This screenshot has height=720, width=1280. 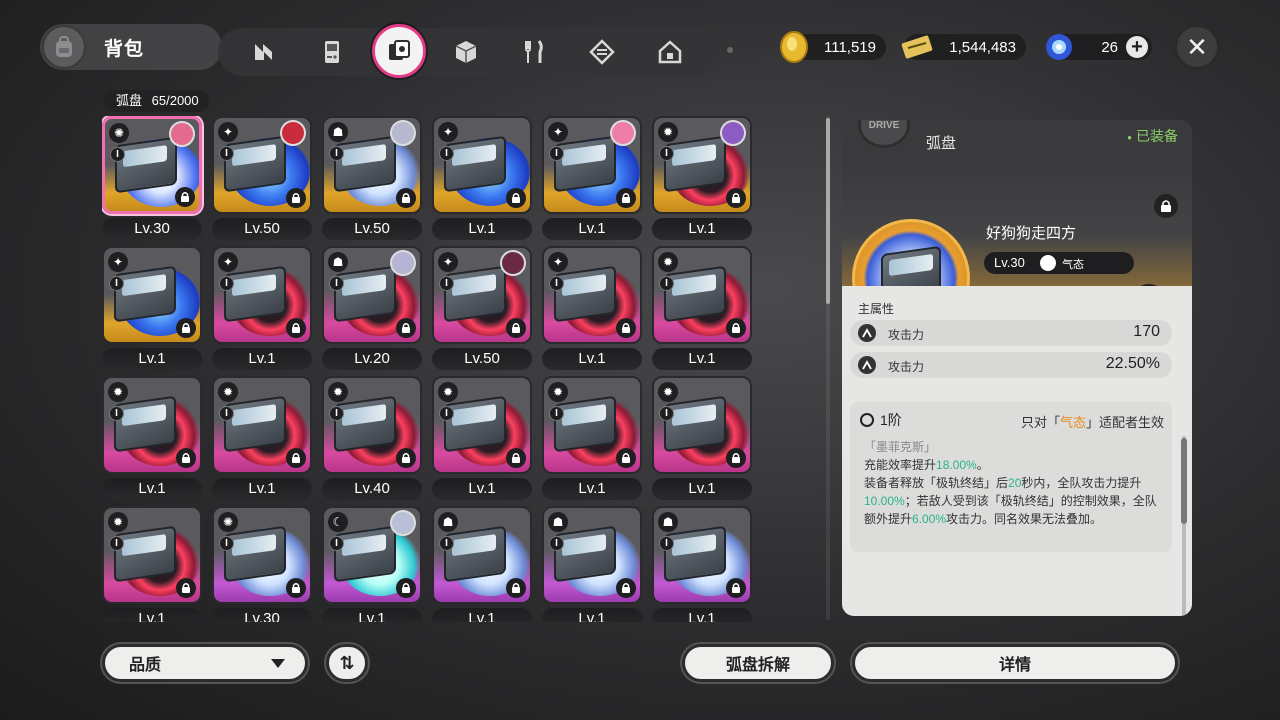 What do you see at coordinates (833, 47) in the screenshot?
I see `gold-currency: 111,519` at bounding box center [833, 47].